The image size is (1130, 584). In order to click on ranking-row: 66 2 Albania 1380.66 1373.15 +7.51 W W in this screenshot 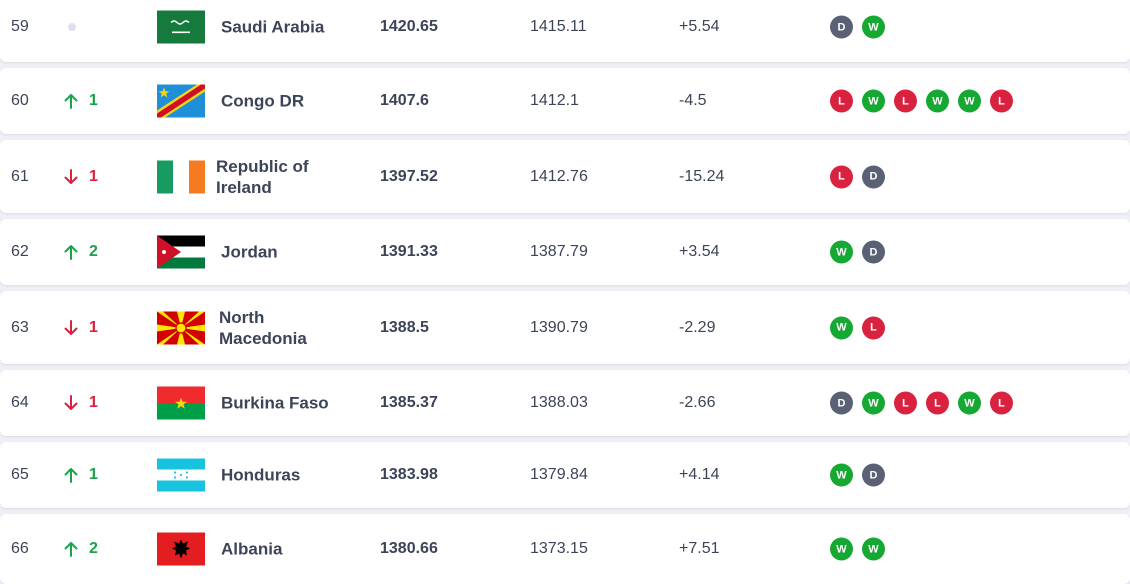, I will do `click(565, 549)`.